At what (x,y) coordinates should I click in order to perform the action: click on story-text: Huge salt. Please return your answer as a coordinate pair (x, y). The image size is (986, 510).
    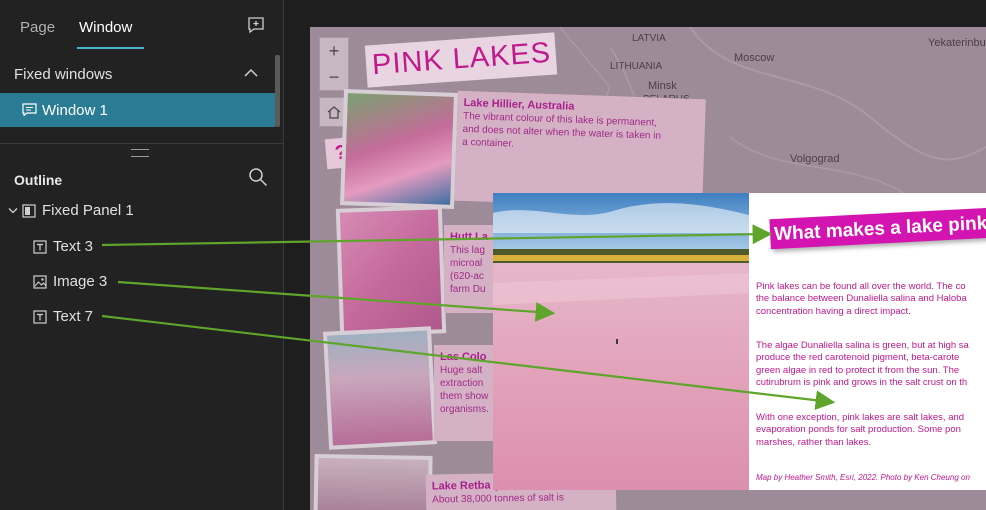
    Looking at the image, I should click on (461, 370).